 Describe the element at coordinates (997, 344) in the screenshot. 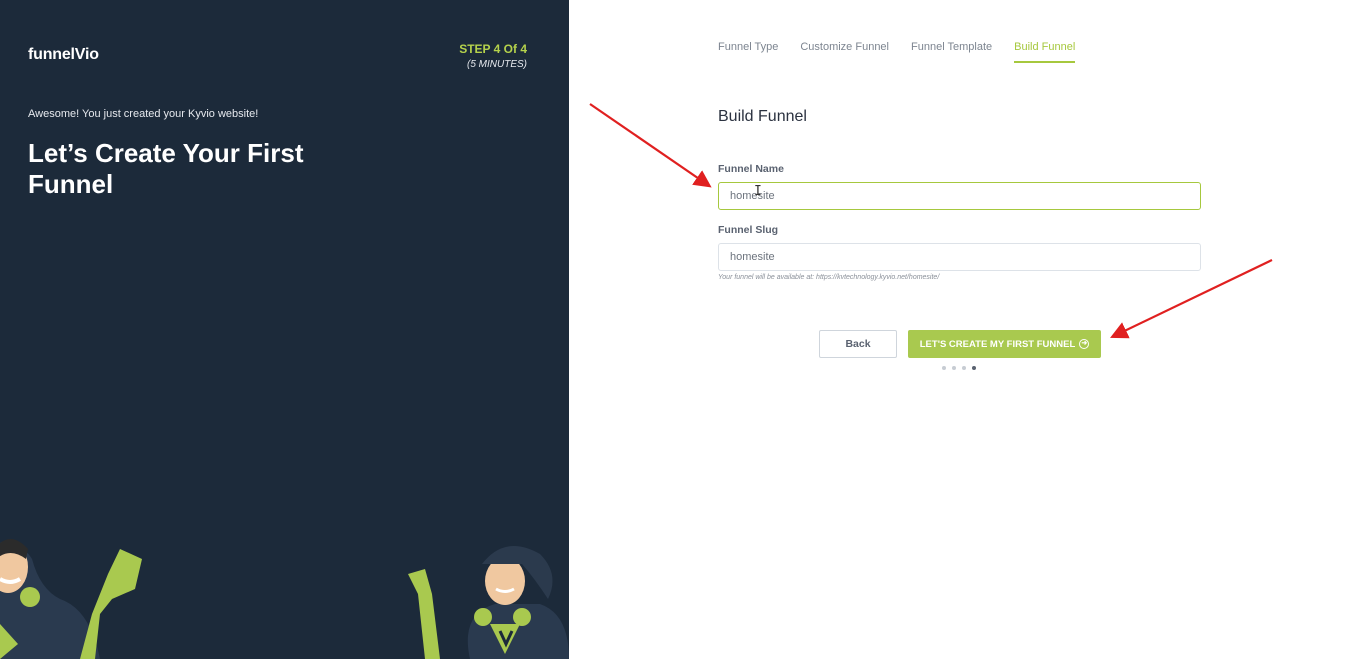

I see `create-funnel-label: LET'S CREATE MY FIRST FUNNEL` at that location.